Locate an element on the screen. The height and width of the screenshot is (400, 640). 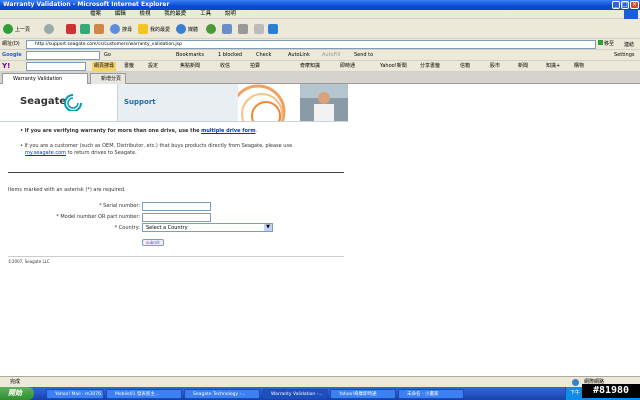
yahoo-share-bookmarks: 分享書籤 is located at coordinates (430, 66).